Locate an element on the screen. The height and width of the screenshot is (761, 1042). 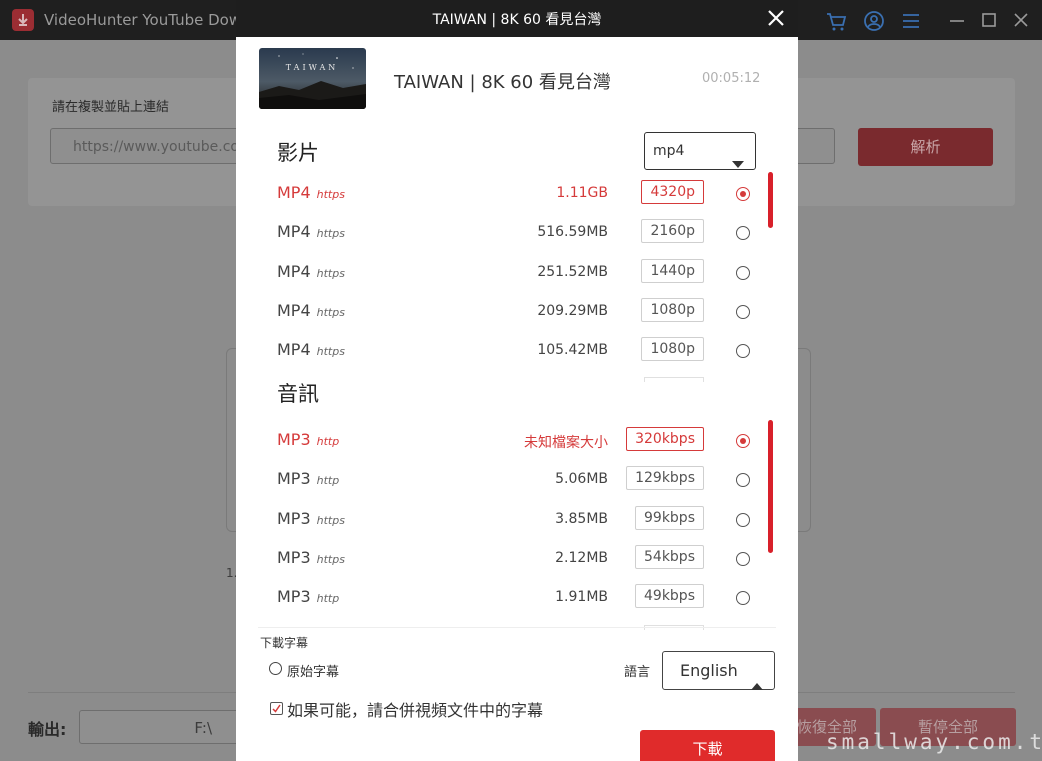
url-input: https://www.youtube.com is located at coordinates (151, 146).